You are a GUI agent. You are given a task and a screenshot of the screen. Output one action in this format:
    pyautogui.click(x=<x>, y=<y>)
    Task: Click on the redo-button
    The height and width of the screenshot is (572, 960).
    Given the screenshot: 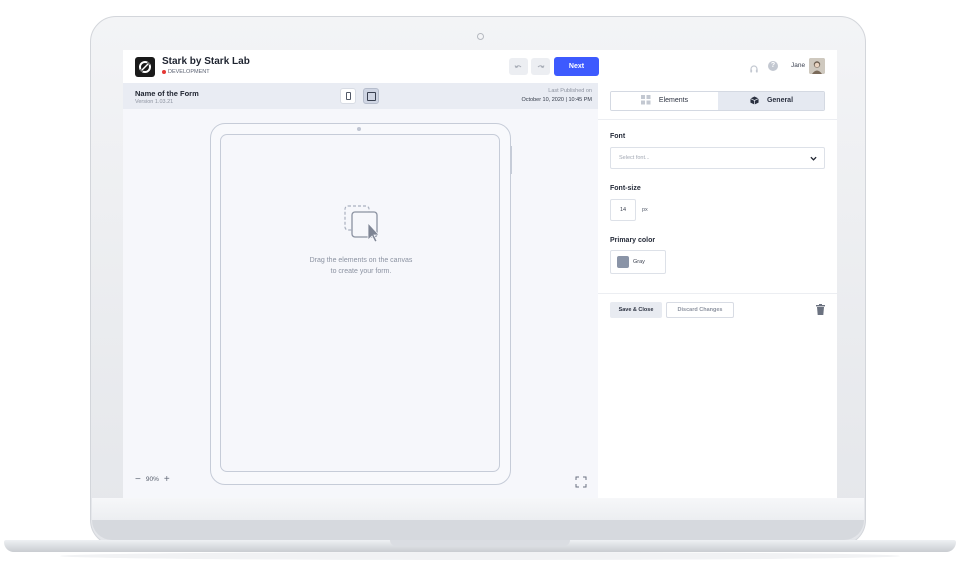 What is the action you would take?
    pyautogui.click(x=540, y=66)
    